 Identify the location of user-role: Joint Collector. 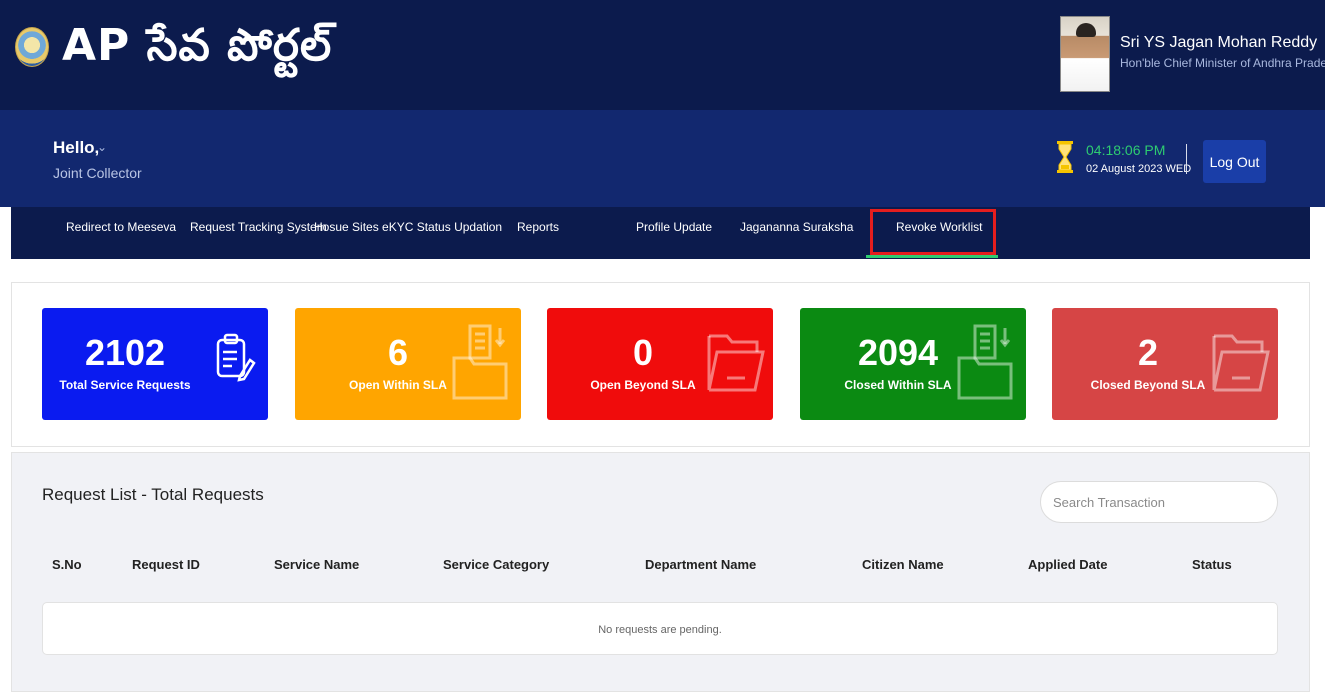
(97, 173).